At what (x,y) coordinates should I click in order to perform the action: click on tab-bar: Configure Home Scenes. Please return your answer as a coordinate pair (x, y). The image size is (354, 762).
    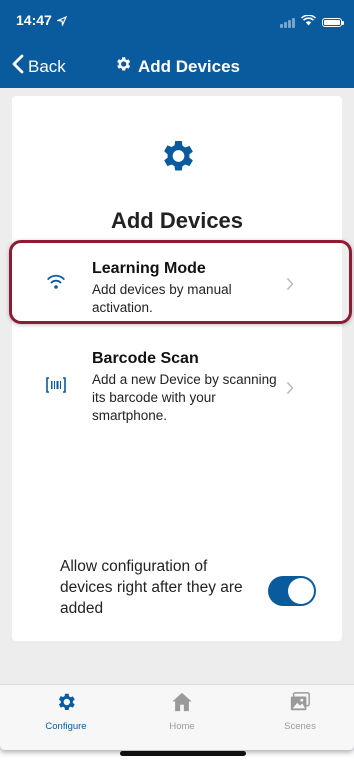
    Looking at the image, I should click on (177, 717).